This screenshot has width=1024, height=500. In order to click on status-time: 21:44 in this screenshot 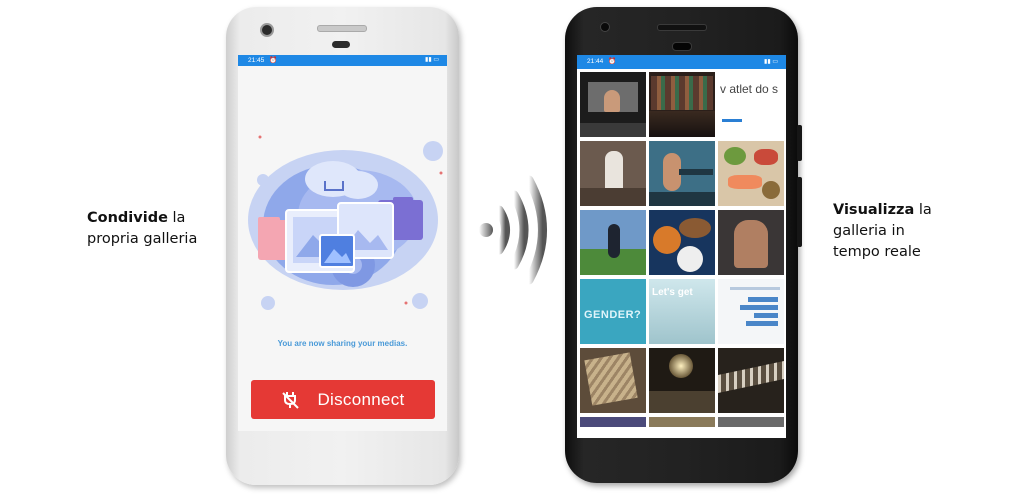, I will do `click(595, 61)`.